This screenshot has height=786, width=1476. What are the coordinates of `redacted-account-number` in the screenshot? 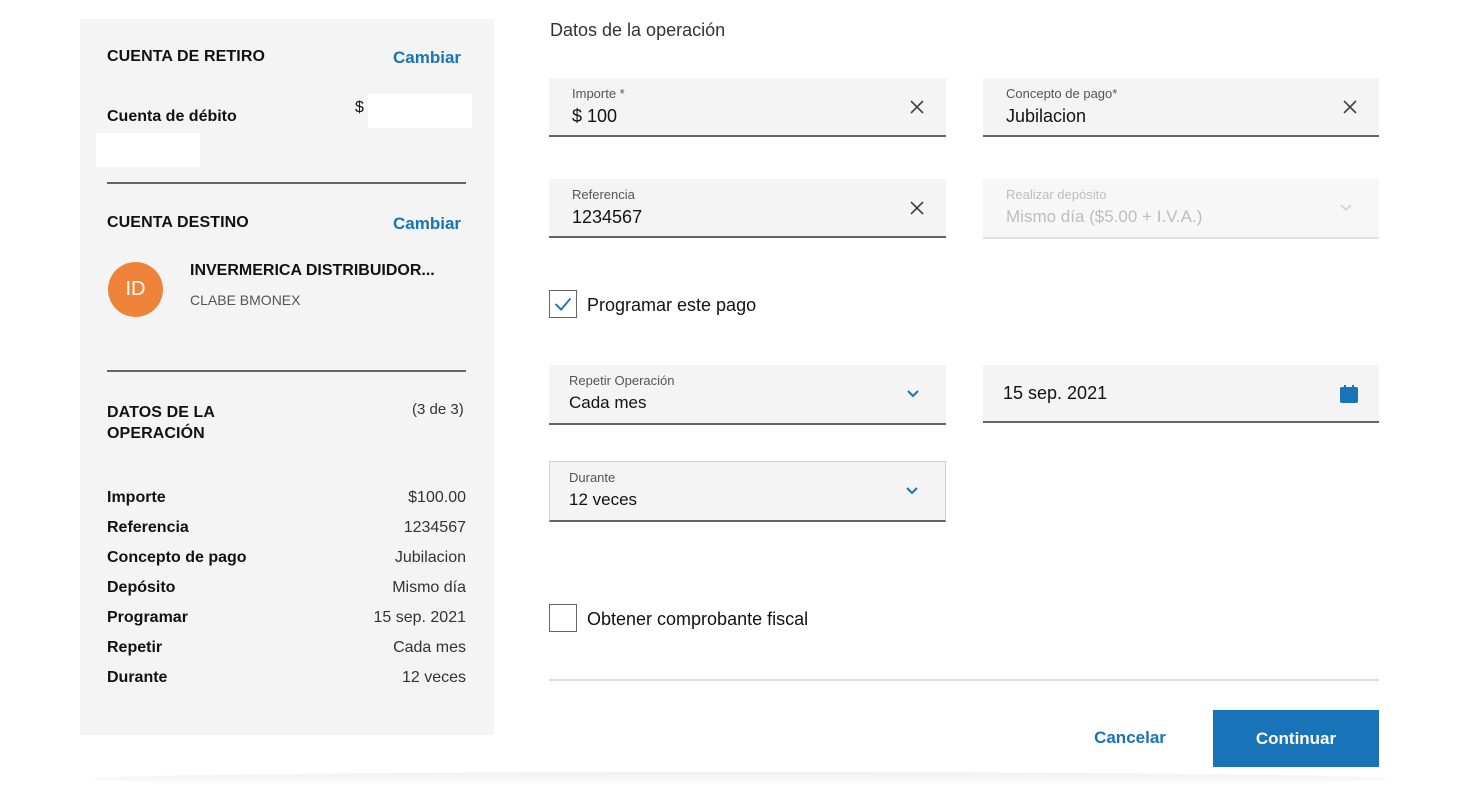 It's located at (148, 150).